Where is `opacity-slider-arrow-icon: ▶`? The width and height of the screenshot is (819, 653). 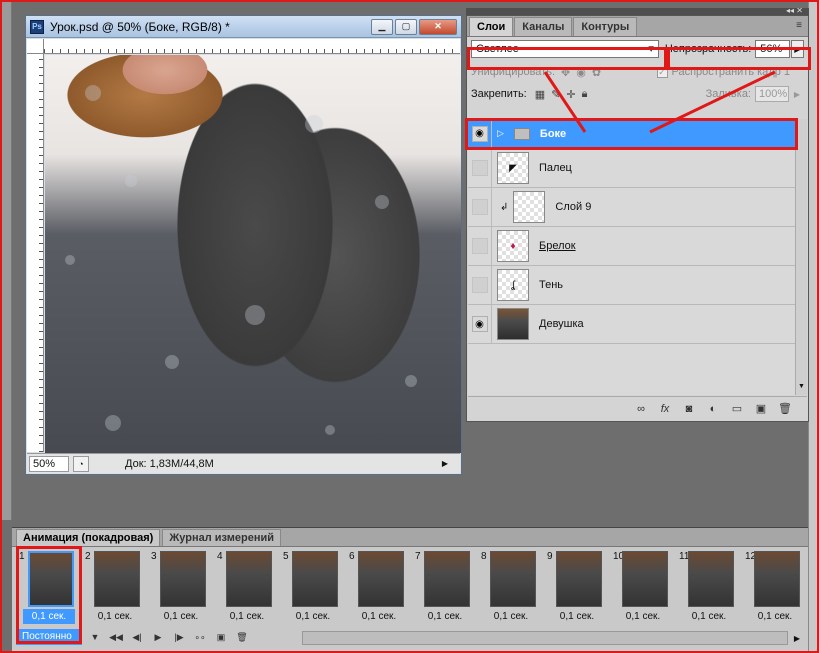 opacity-slider-arrow-icon: ▶ is located at coordinates (797, 49).